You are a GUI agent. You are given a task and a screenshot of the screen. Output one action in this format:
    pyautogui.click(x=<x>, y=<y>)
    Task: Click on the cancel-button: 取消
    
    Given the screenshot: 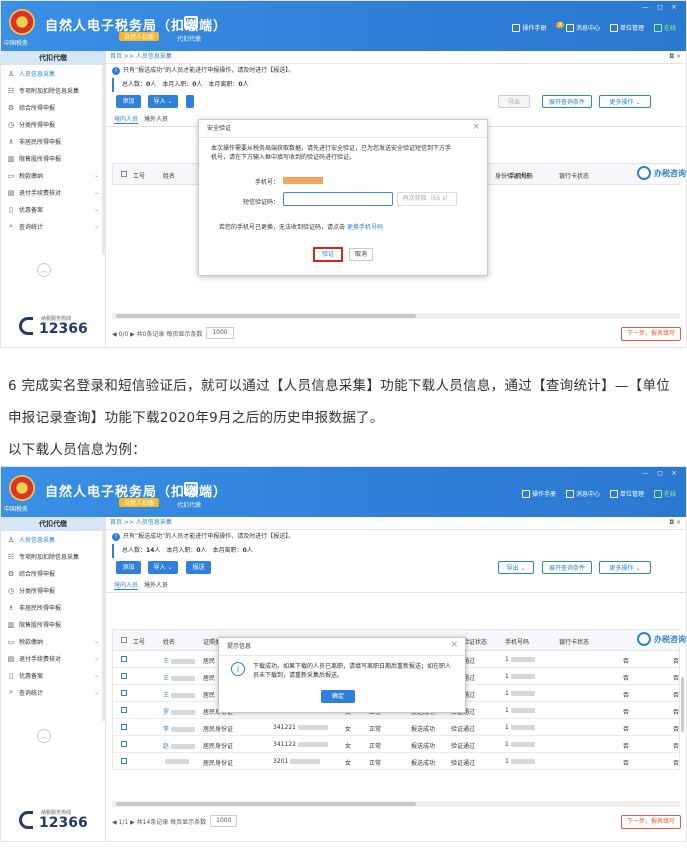 What is the action you would take?
    pyautogui.click(x=361, y=254)
    